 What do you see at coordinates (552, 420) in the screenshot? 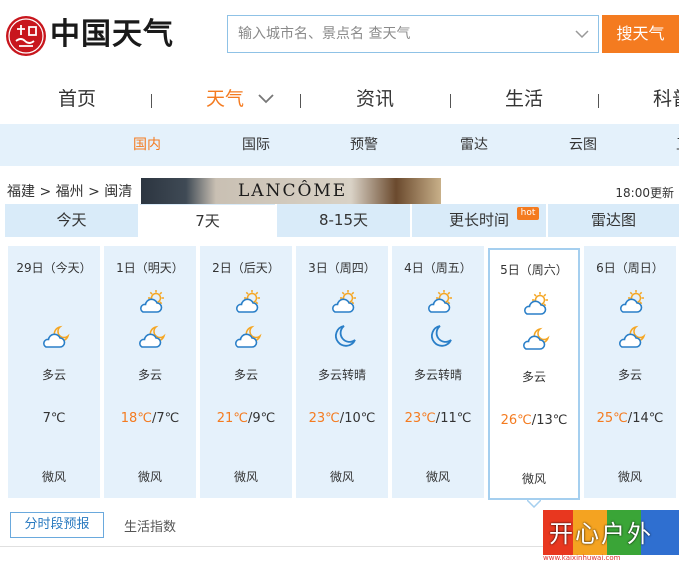
I see `temp-low: 13℃` at bounding box center [552, 420].